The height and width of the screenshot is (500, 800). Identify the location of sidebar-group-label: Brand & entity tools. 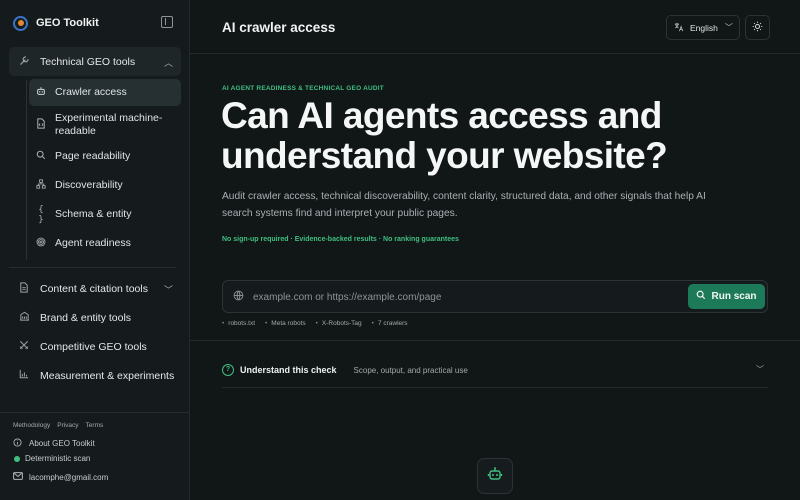
(86, 317).